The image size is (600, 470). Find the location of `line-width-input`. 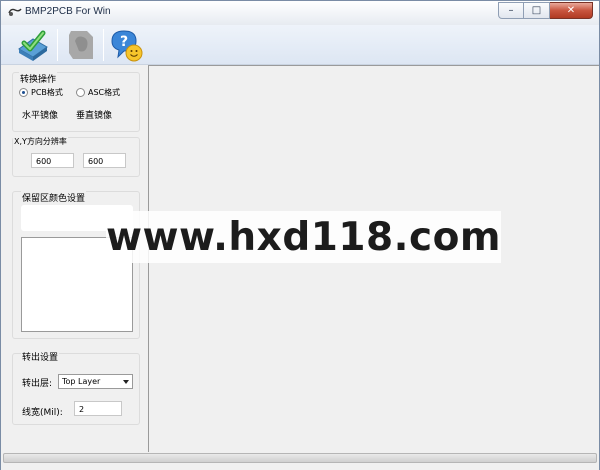

line-width-input is located at coordinates (98, 408).